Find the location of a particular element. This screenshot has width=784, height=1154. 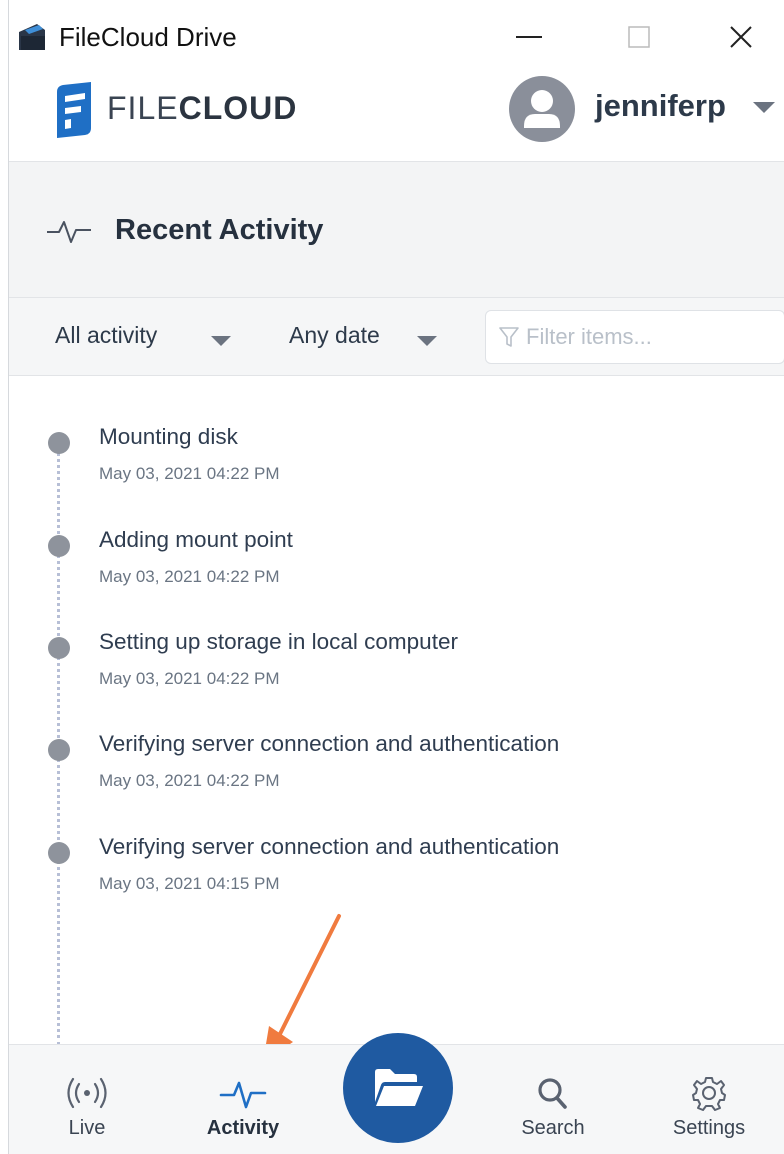

recent-activity-header: Recent Activity is located at coordinates (396, 230).